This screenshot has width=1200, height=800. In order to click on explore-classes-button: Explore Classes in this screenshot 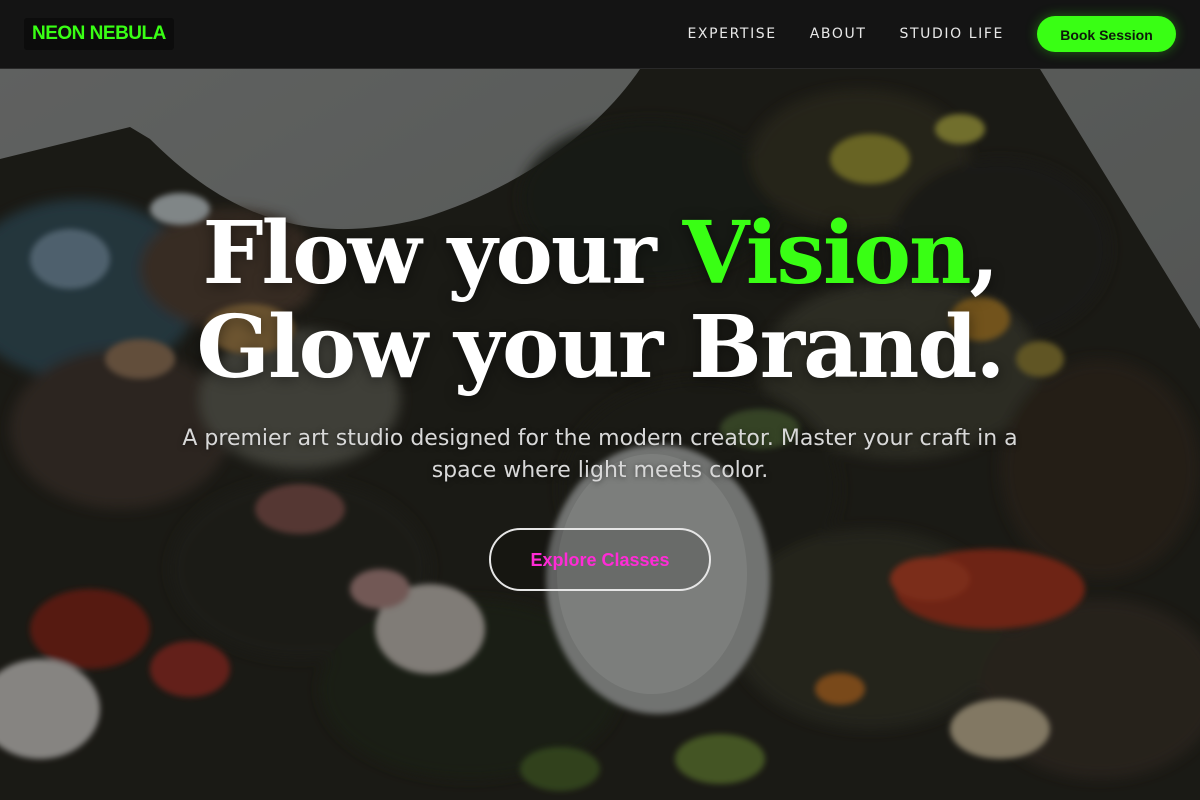, I will do `click(600, 559)`.